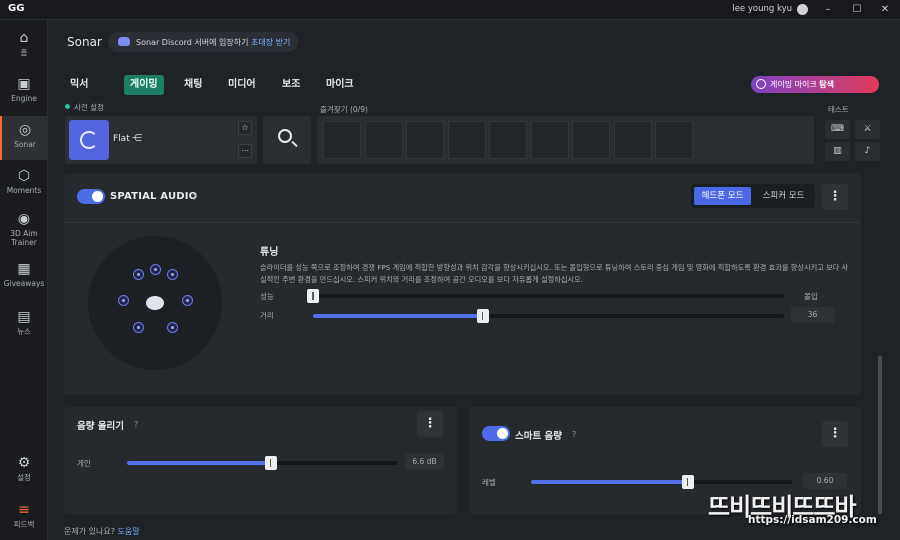  What do you see at coordinates (837, 129) in the screenshot?
I see `gamepad-icon: ⌨` at bounding box center [837, 129].